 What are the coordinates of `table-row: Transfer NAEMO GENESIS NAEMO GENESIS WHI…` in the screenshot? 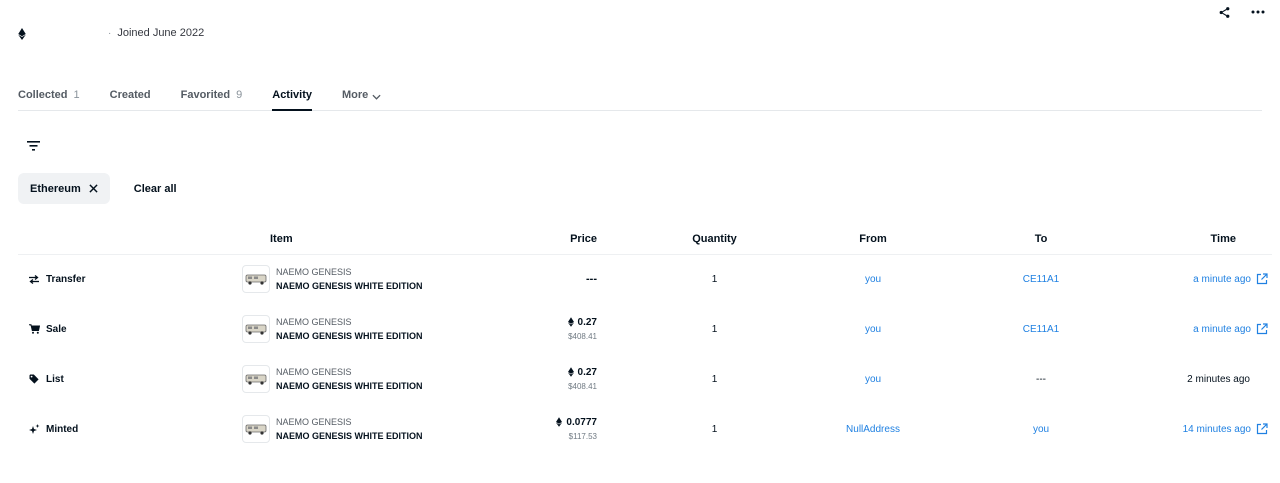 It's located at (645, 279).